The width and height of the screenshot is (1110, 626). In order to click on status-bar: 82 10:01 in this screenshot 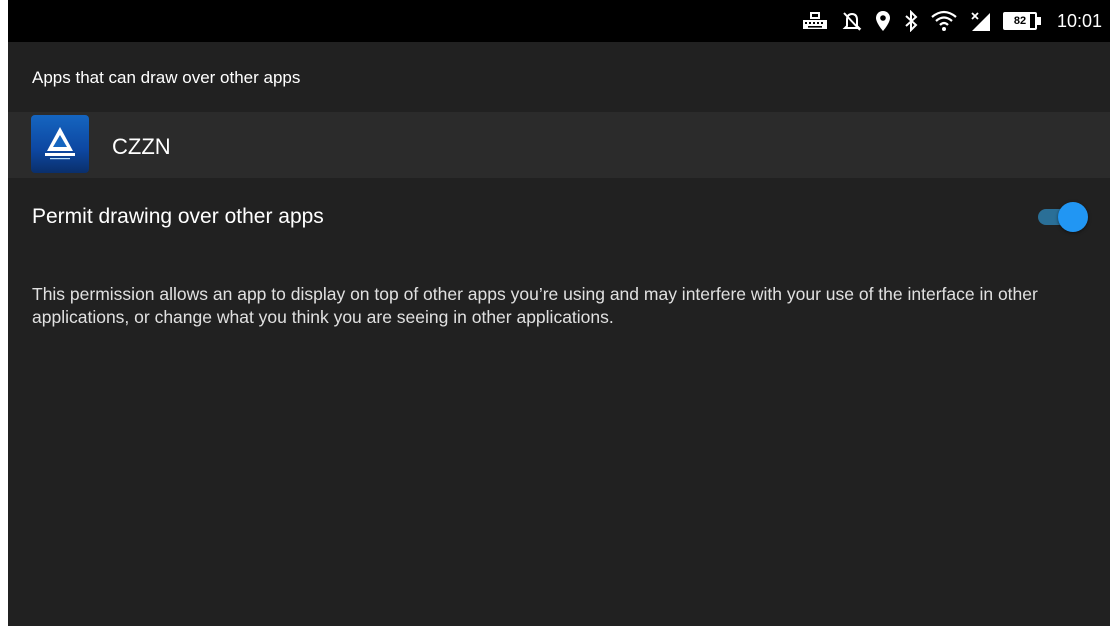, I will do `click(559, 21)`.